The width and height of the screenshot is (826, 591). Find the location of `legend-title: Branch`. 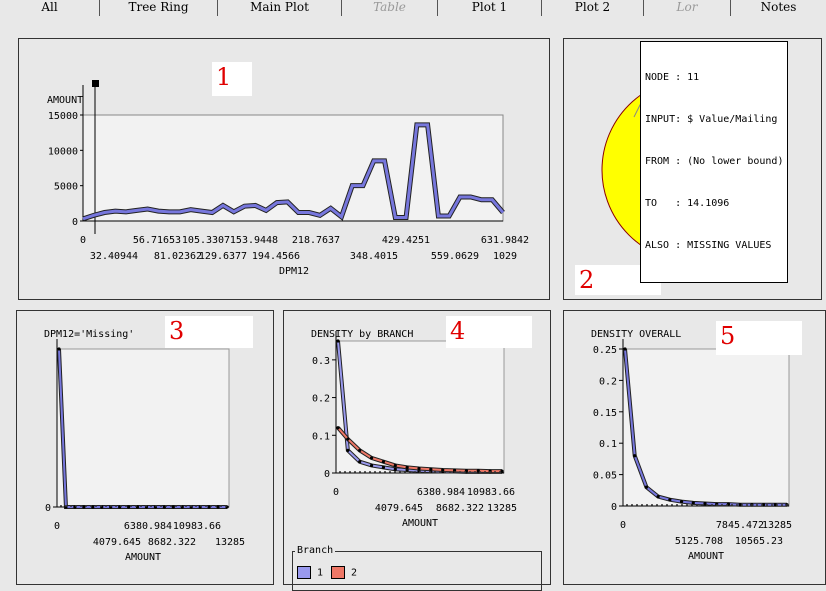

legend-title: Branch is located at coordinates (315, 550).